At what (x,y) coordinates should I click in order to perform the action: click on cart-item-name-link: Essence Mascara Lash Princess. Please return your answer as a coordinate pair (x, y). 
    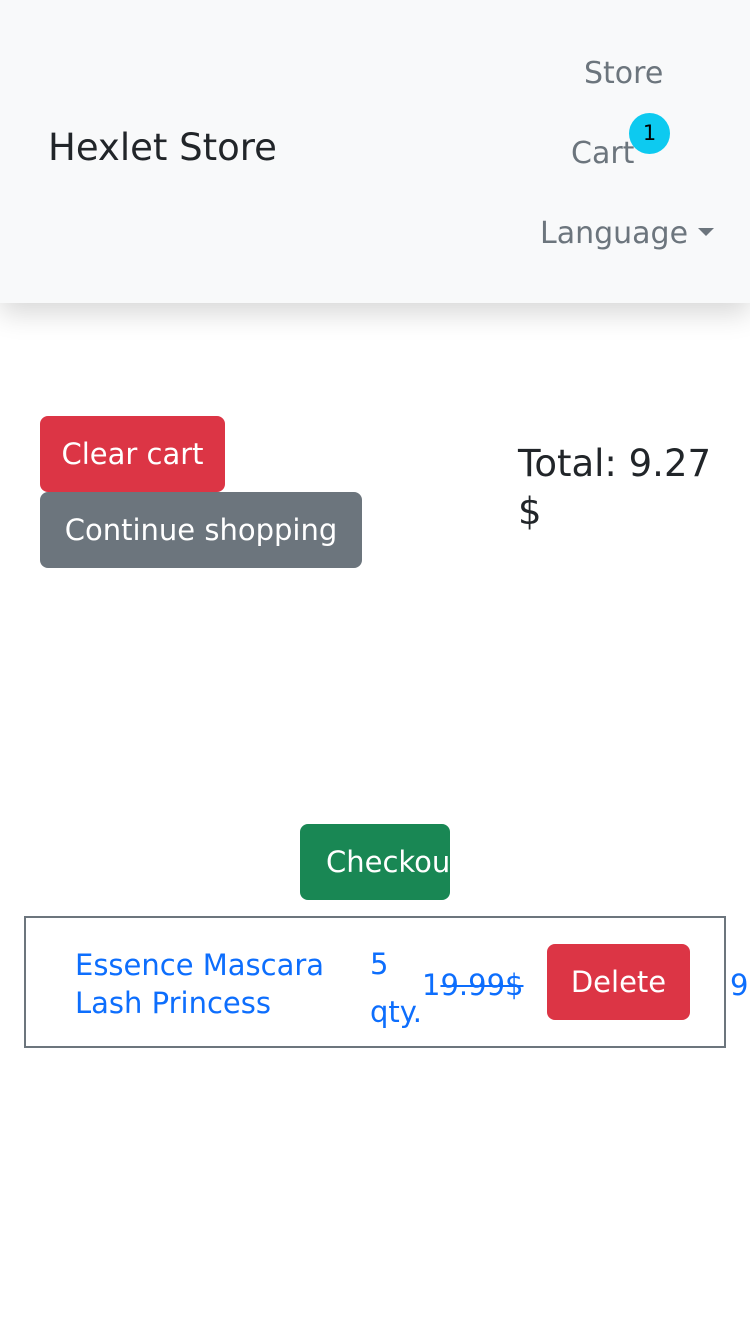
    Looking at the image, I should click on (200, 984).